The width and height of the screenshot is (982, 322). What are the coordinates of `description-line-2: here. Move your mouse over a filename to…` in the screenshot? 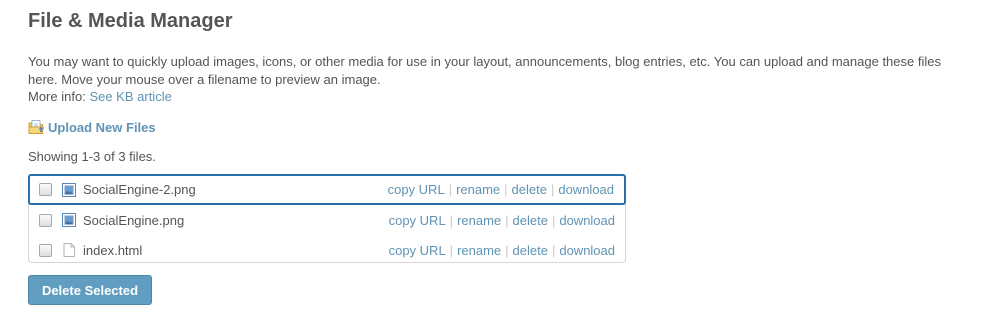 It's located at (204, 79).